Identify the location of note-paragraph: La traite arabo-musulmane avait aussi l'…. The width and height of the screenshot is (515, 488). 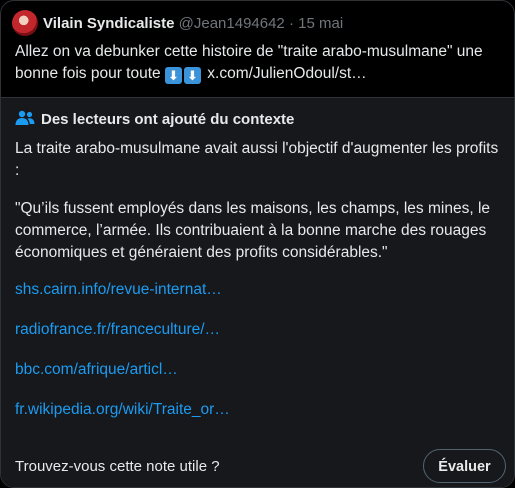
(257, 159).